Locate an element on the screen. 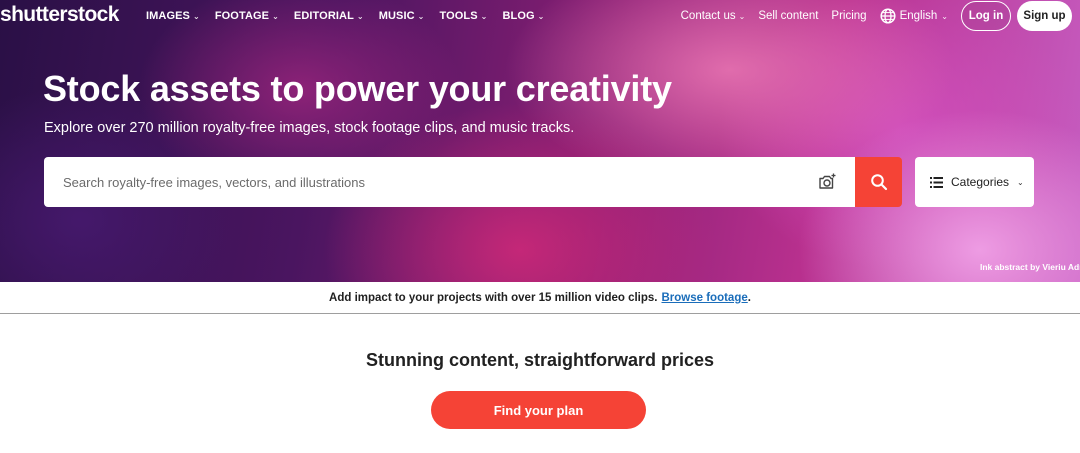 This screenshot has width=1080, height=453. promo-banner-suffix: . is located at coordinates (749, 297).